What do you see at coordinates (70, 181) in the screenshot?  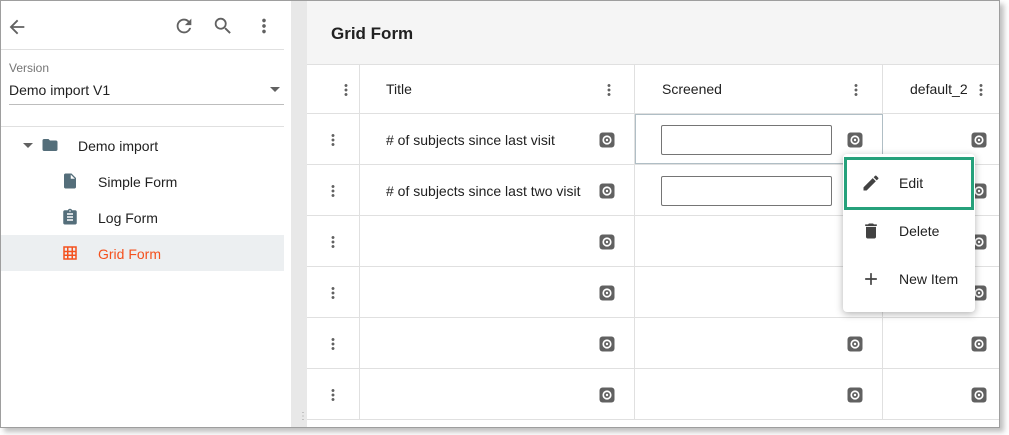 I see `document-icon` at bounding box center [70, 181].